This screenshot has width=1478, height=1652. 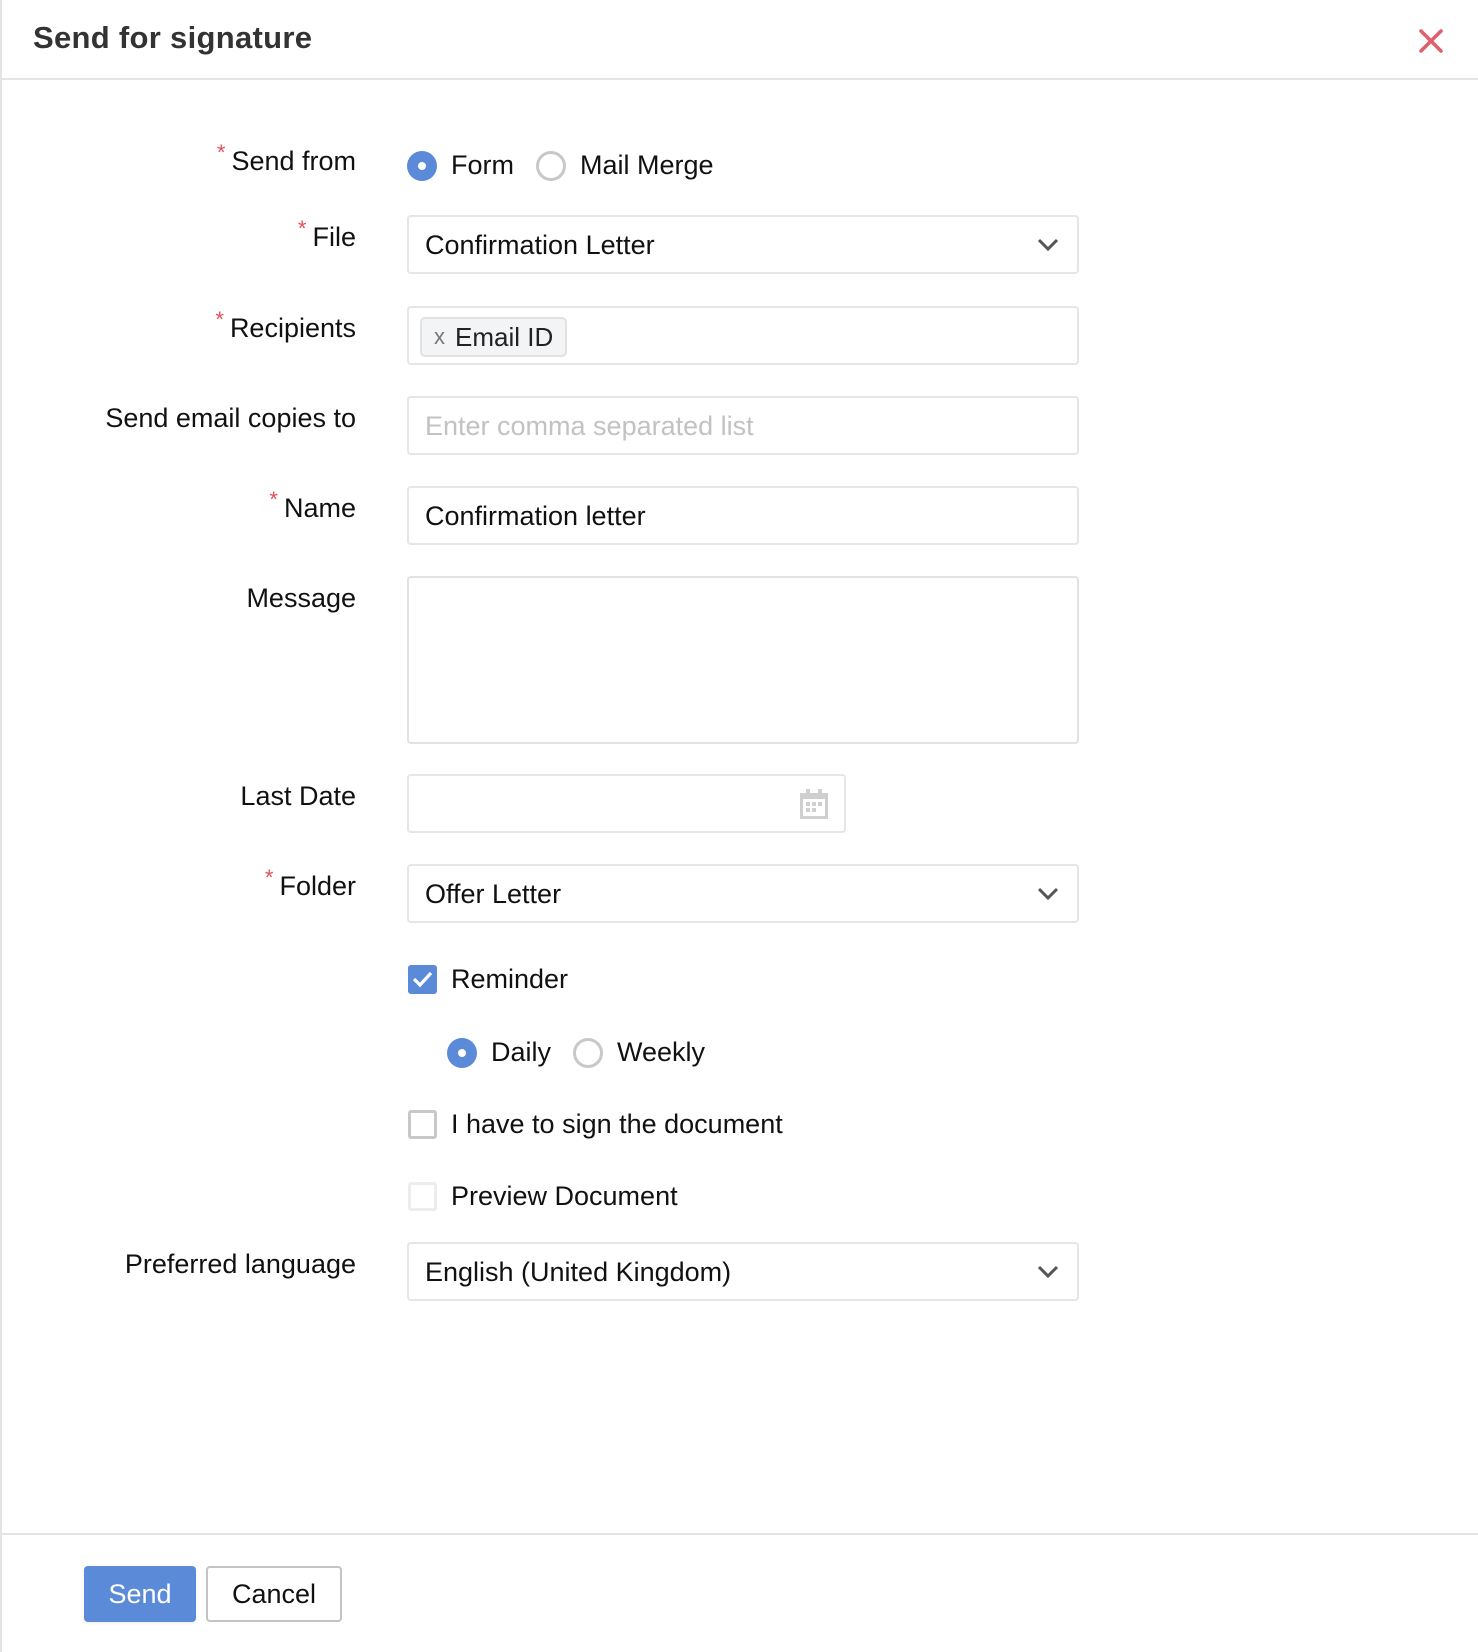 I want to click on last-date-label: Last Date, so click(x=298, y=796).